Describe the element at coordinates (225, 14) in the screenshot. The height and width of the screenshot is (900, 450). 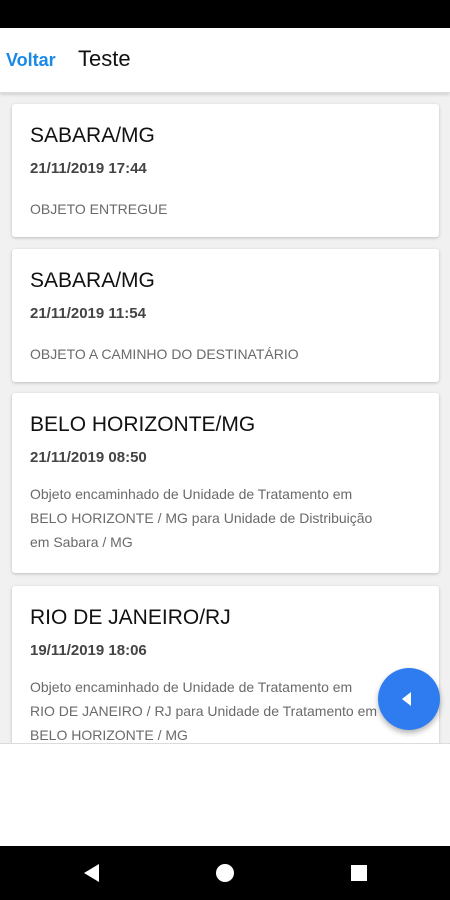
I see `status-bar` at that location.